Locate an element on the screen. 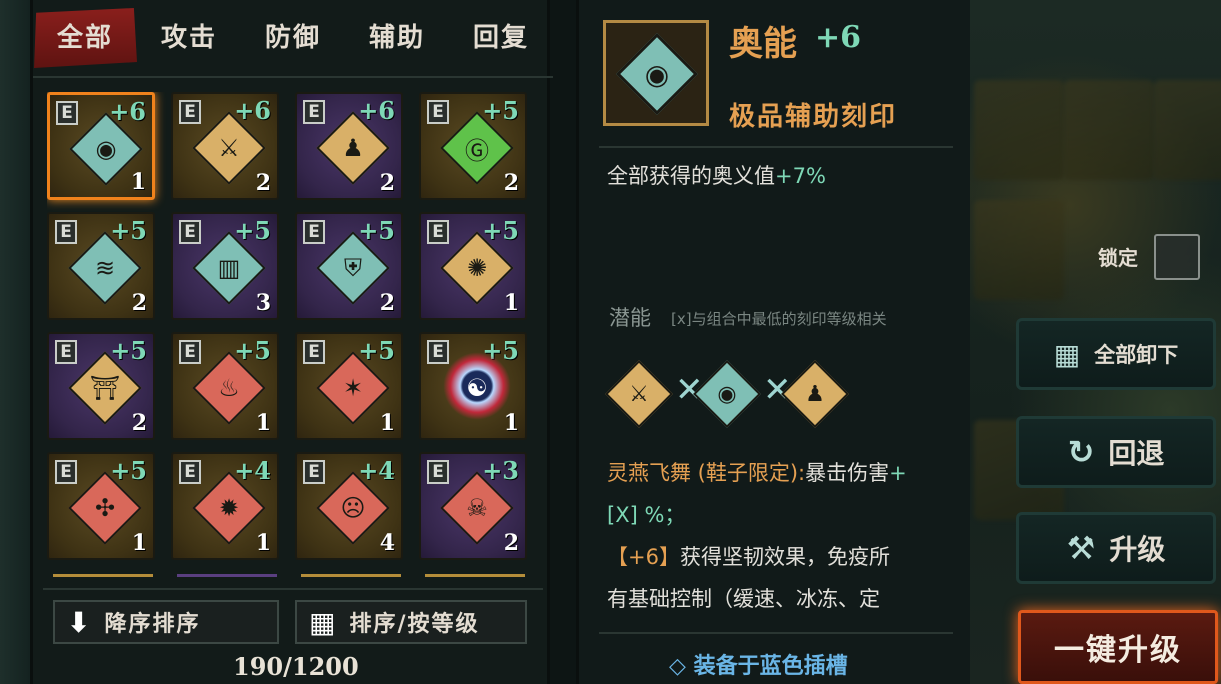 This screenshot has height=684, width=1221. desc-plus: + is located at coordinates (898, 473).